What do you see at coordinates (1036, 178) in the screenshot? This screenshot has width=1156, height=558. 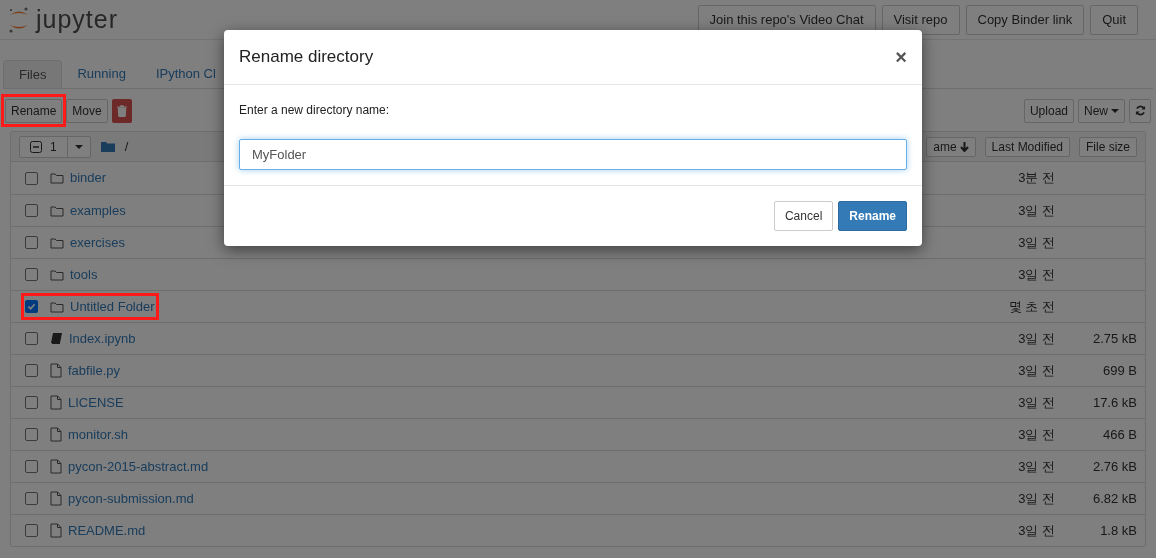 I see `modified-time: 3분 전` at bounding box center [1036, 178].